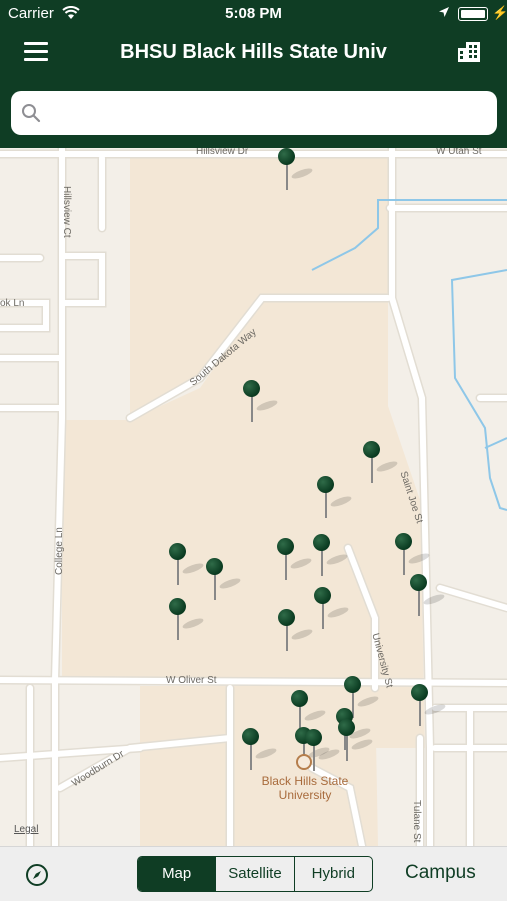  What do you see at coordinates (332, 874) in the screenshot?
I see `segment-hybrid: Hybrid` at bounding box center [332, 874].